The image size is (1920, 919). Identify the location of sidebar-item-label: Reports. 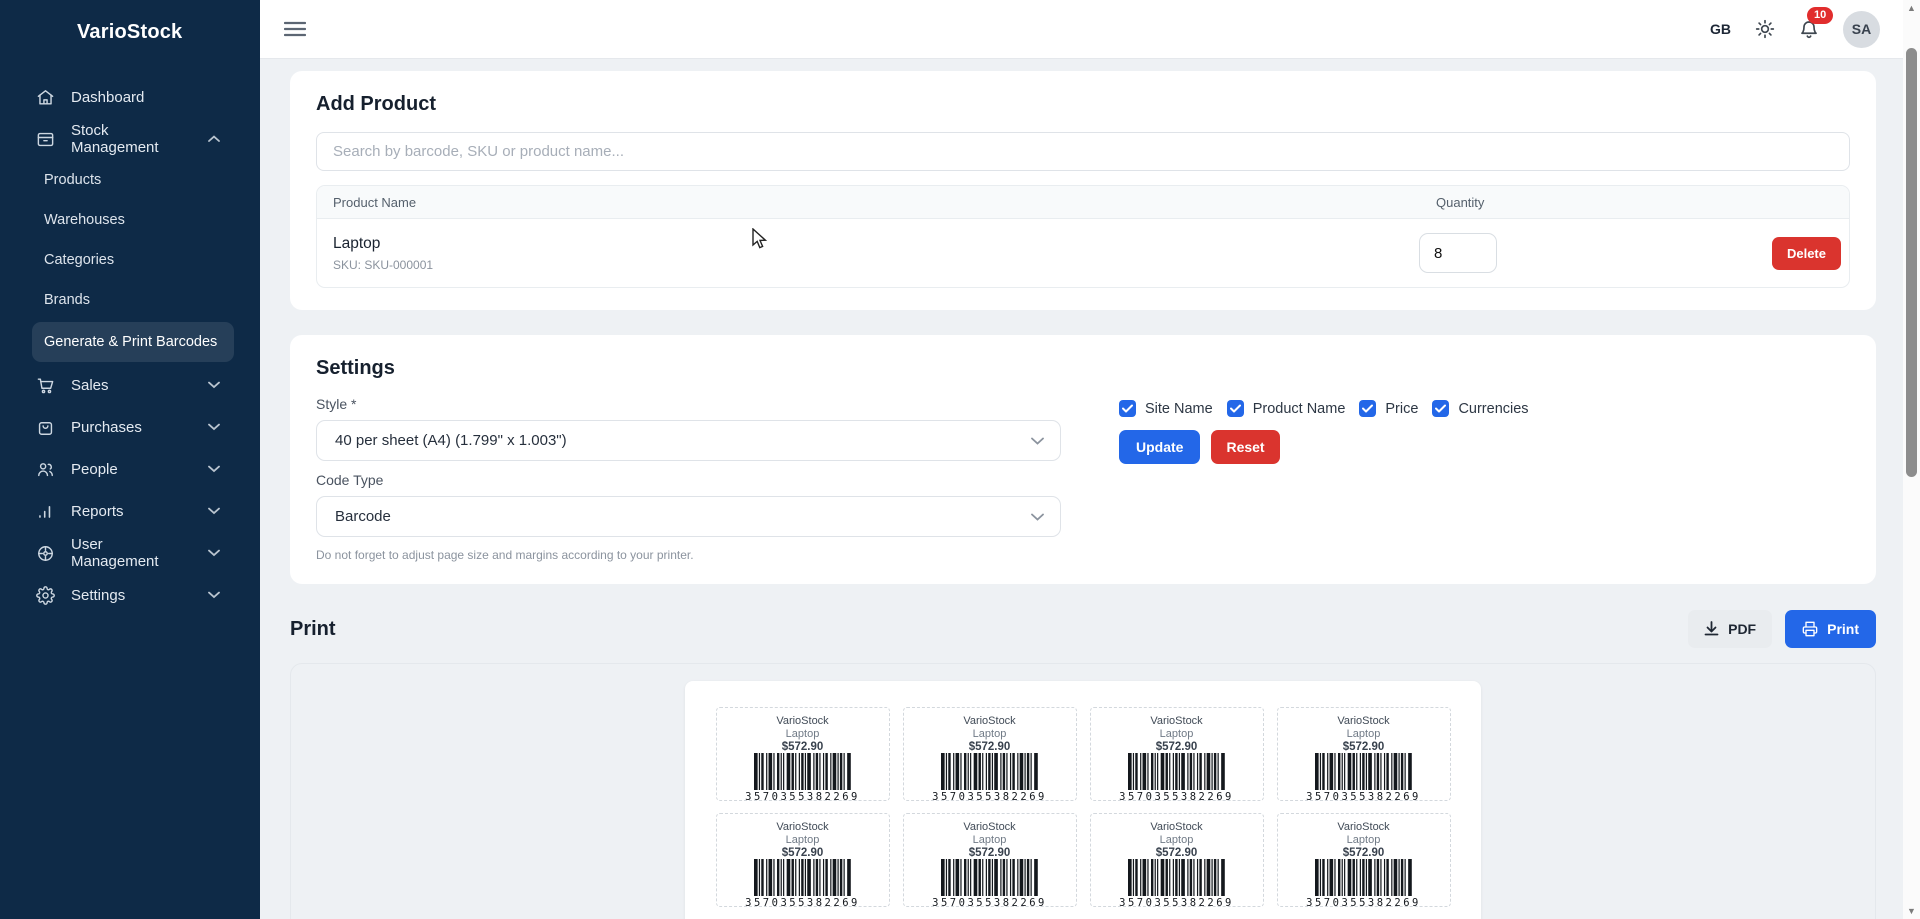
(97, 511).